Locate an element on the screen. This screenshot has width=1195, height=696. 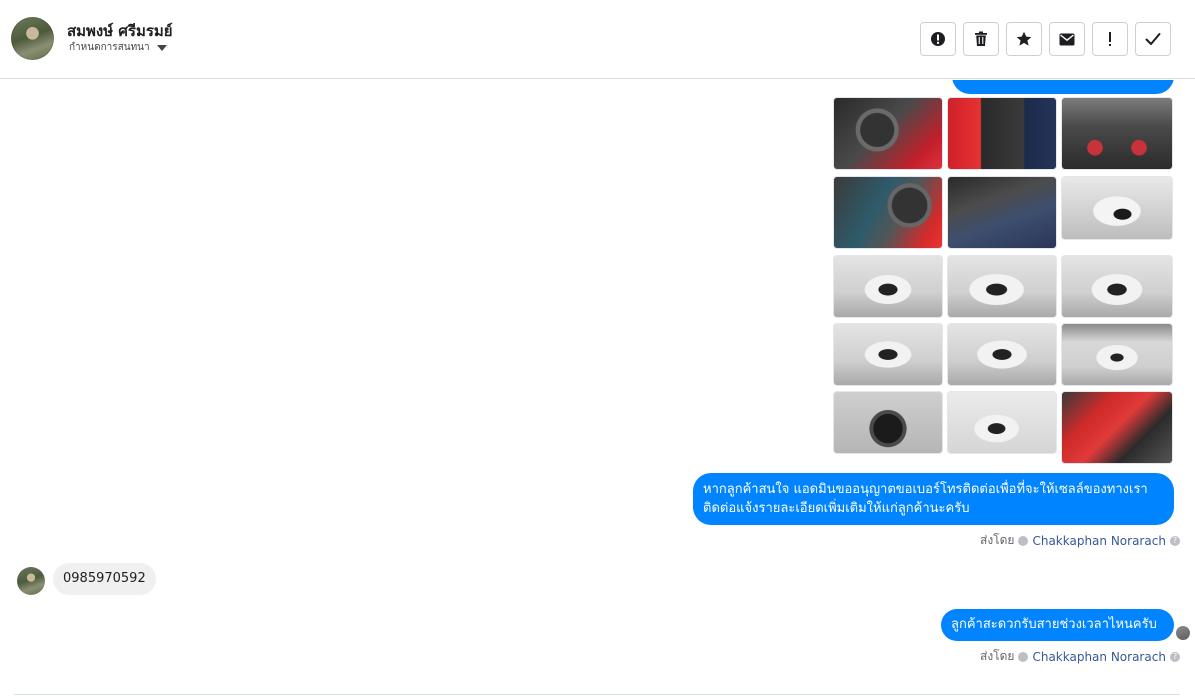
contact-avatar-small is located at coordinates (31, 581).